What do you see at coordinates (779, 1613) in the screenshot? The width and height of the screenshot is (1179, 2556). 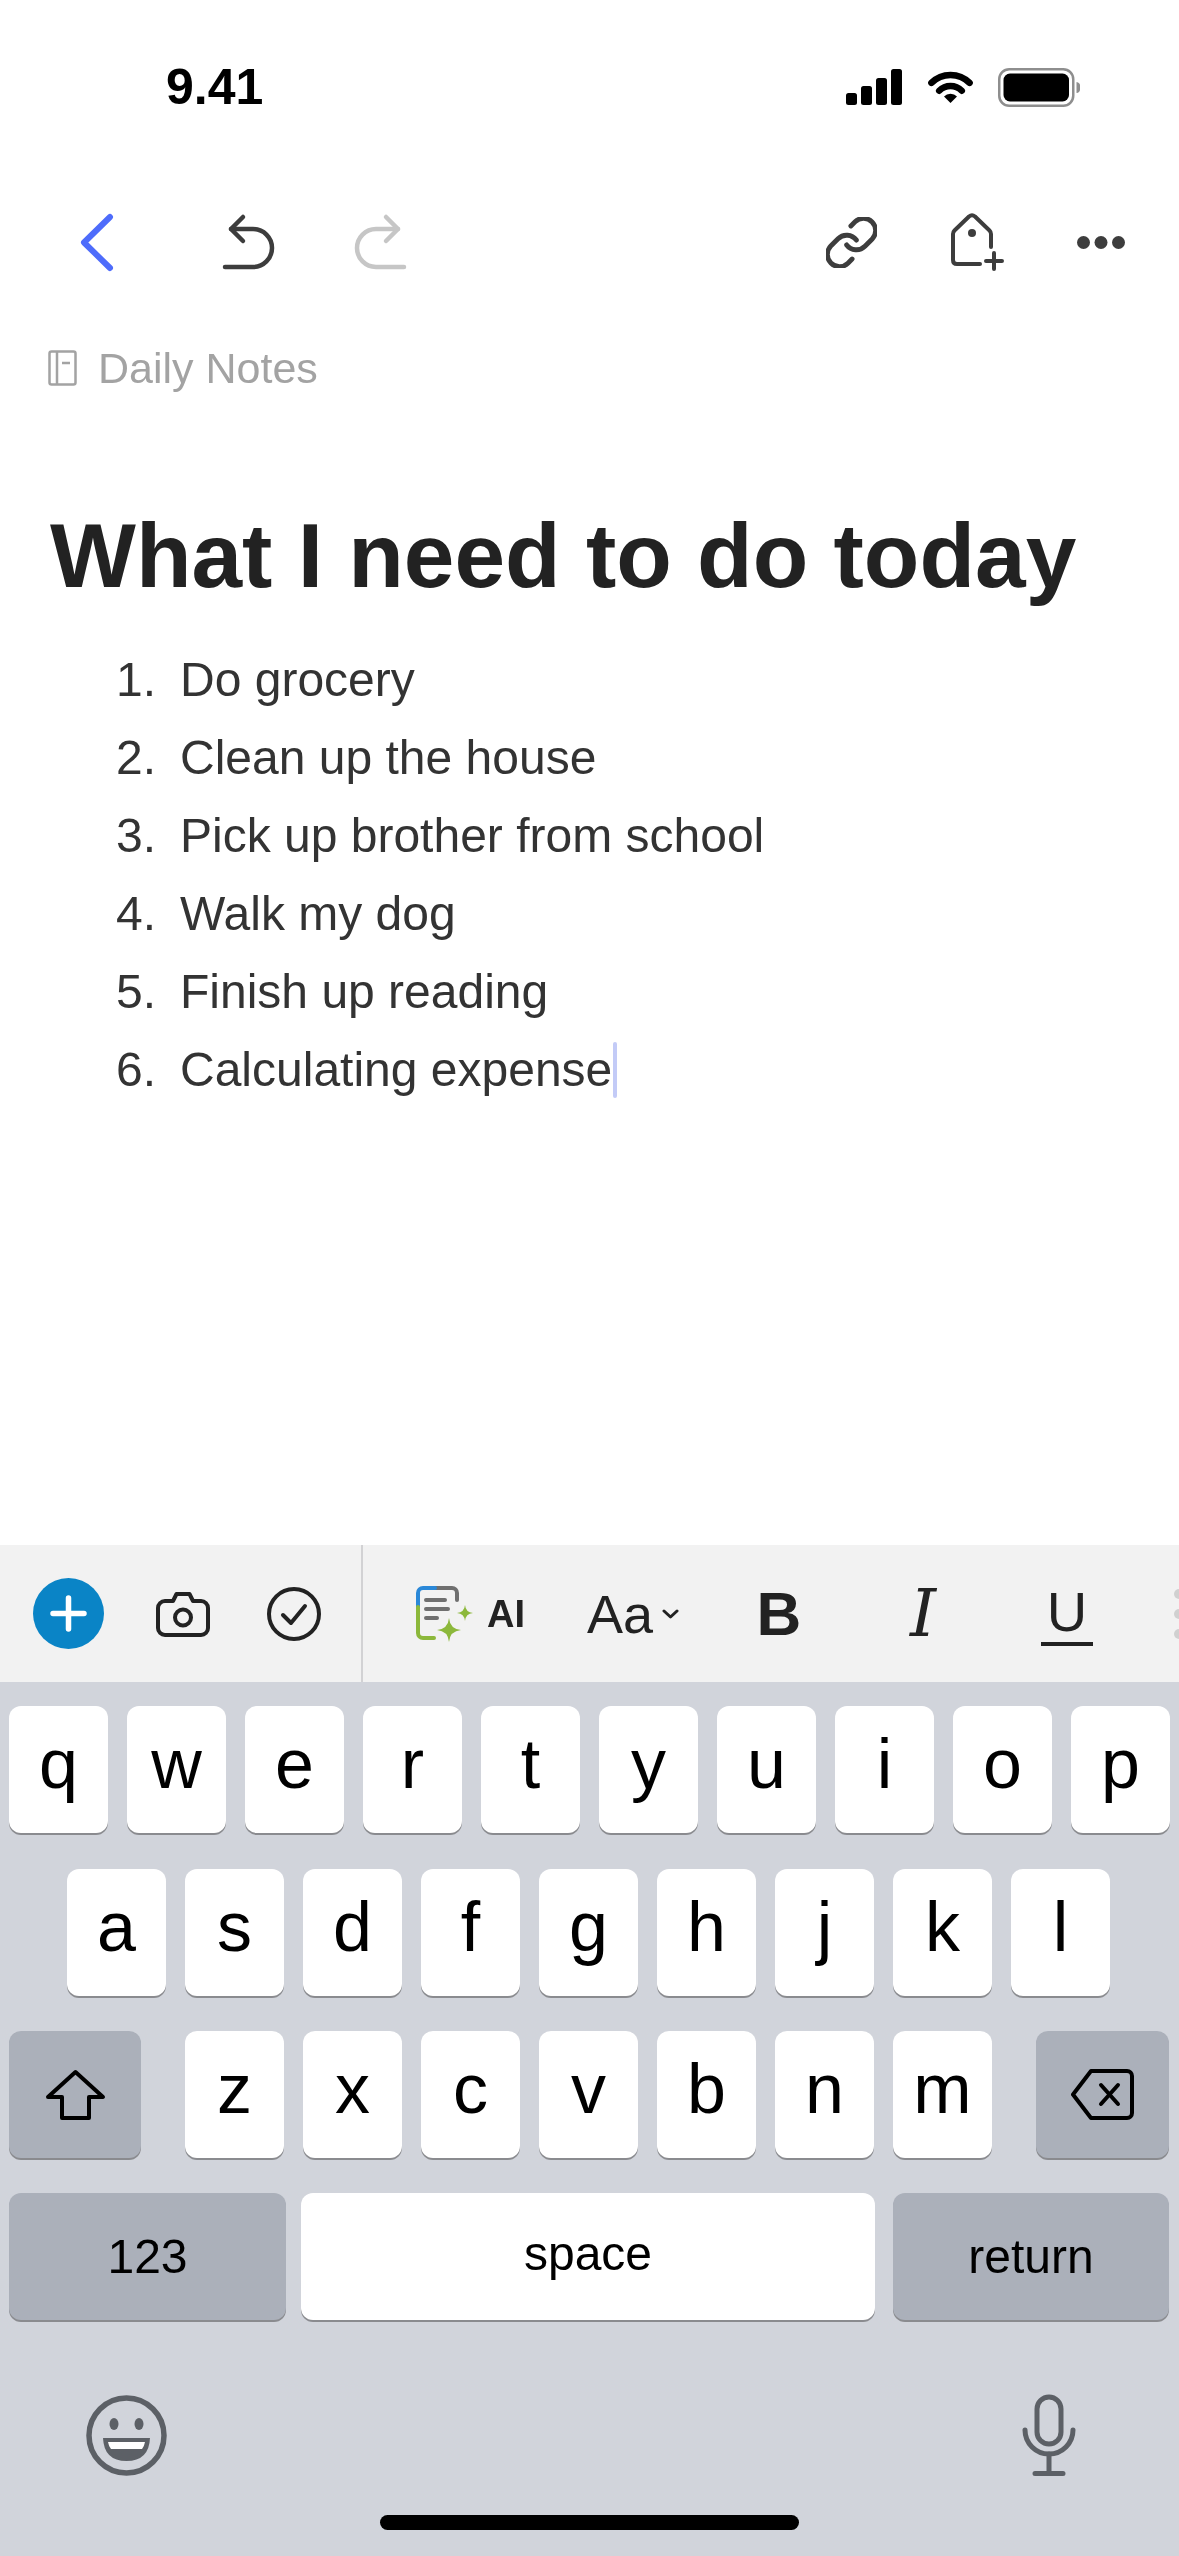 I see `bold-button: B` at bounding box center [779, 1613].